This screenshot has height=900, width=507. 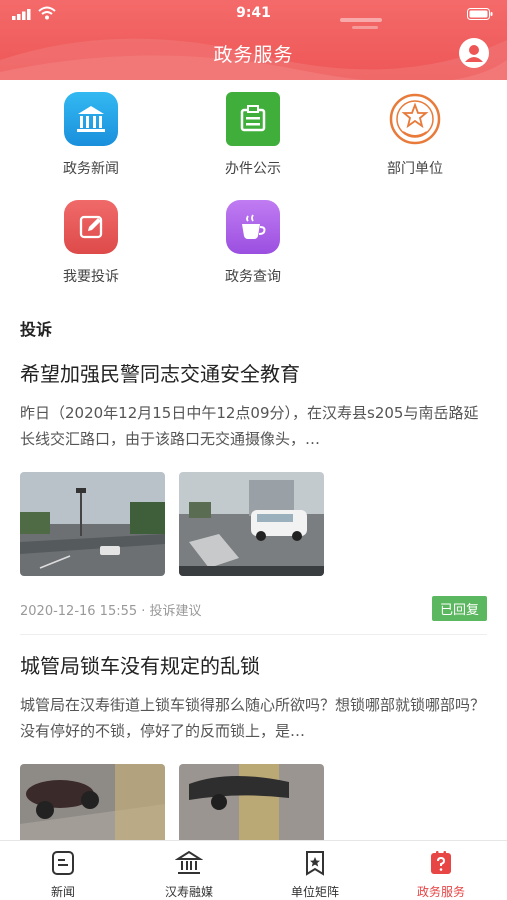 What do you see at coordinates (253, 227) in the screenshot?
I see `coffee-cup-icon` at bounding box center [253, 227].